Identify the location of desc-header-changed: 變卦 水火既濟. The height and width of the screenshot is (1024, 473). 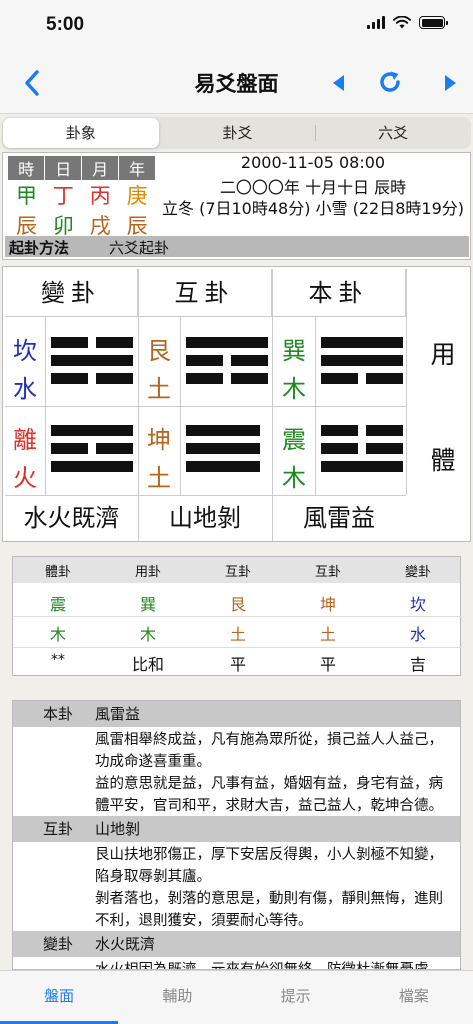
(236, 944).